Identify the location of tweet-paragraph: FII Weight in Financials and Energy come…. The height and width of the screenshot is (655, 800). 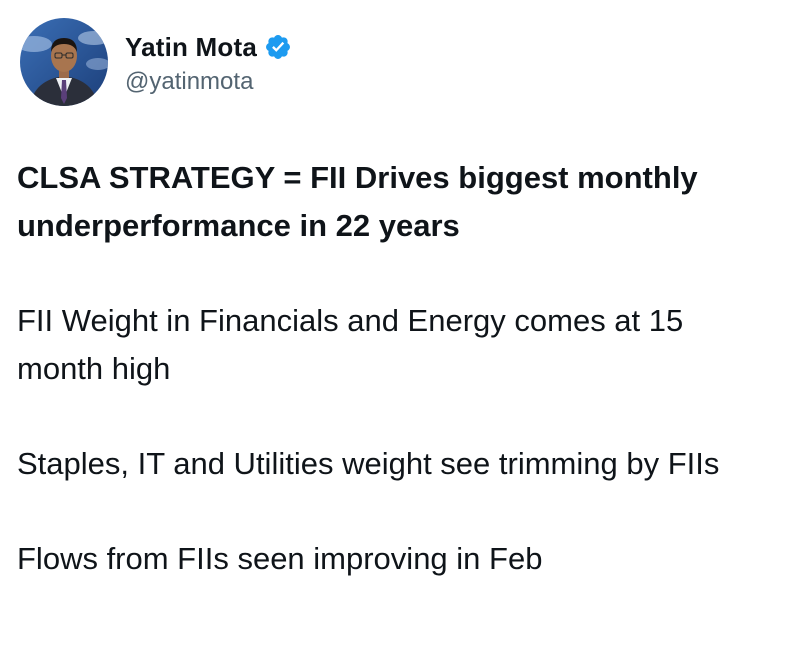
(350, 344).